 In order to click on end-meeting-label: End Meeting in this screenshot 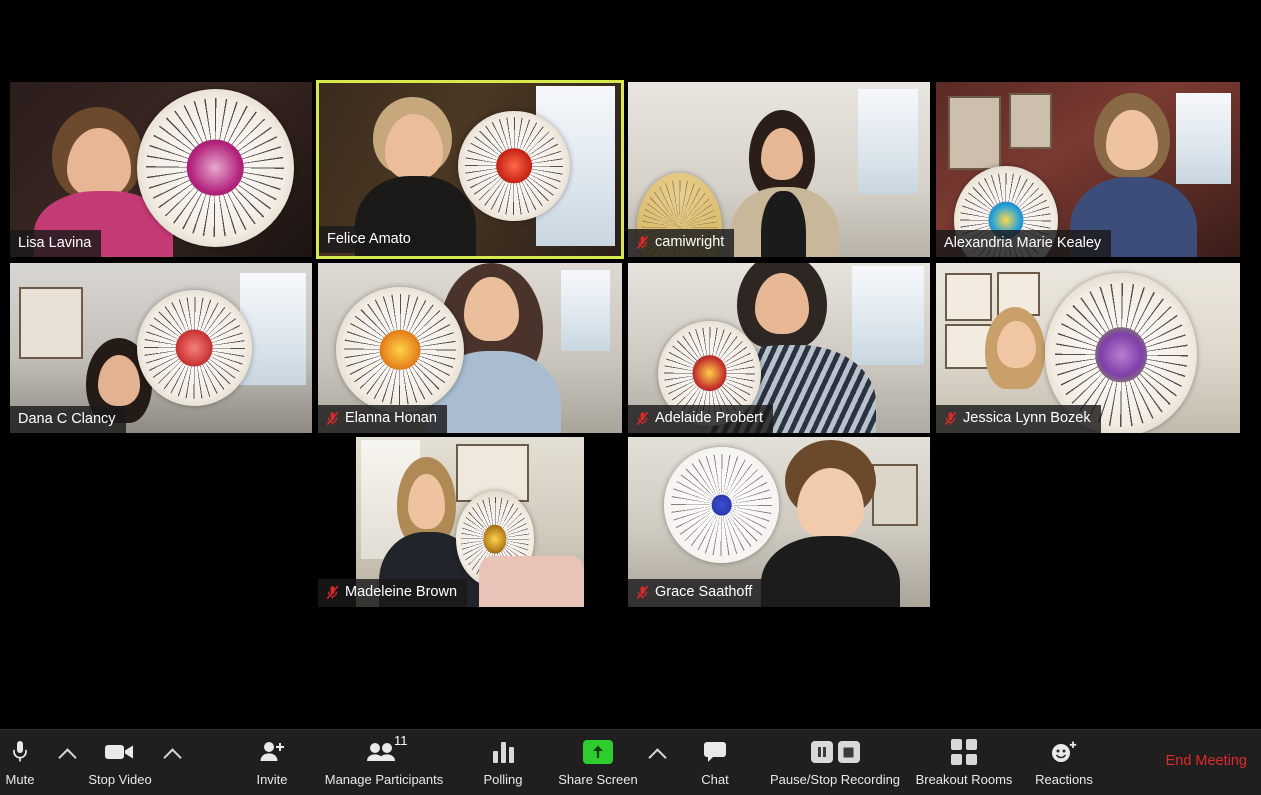, I will do `click(1206, 760)`.